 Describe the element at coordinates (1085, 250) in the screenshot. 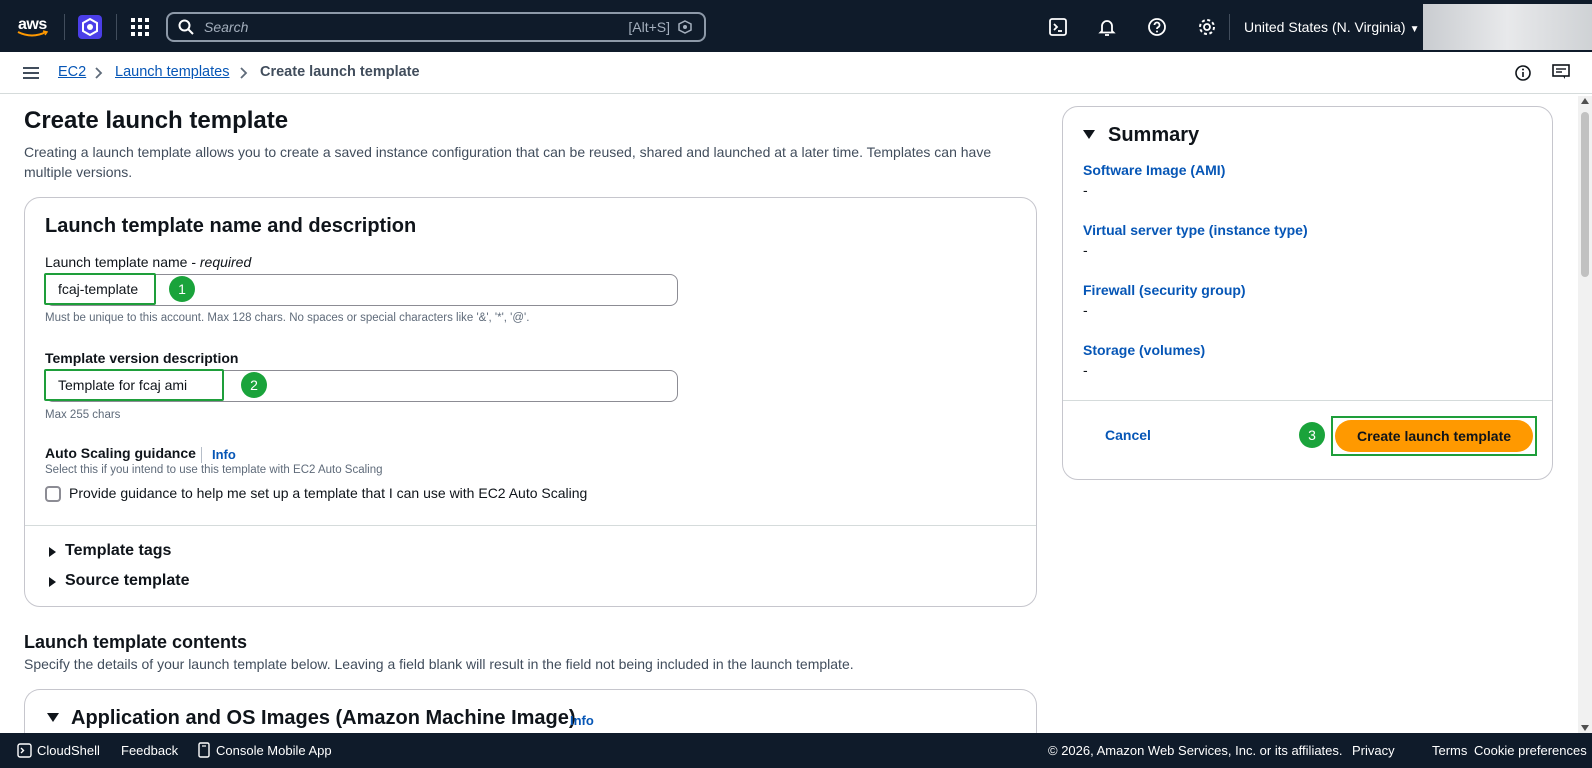

I see `summary-value-instance-type: -` at that location.